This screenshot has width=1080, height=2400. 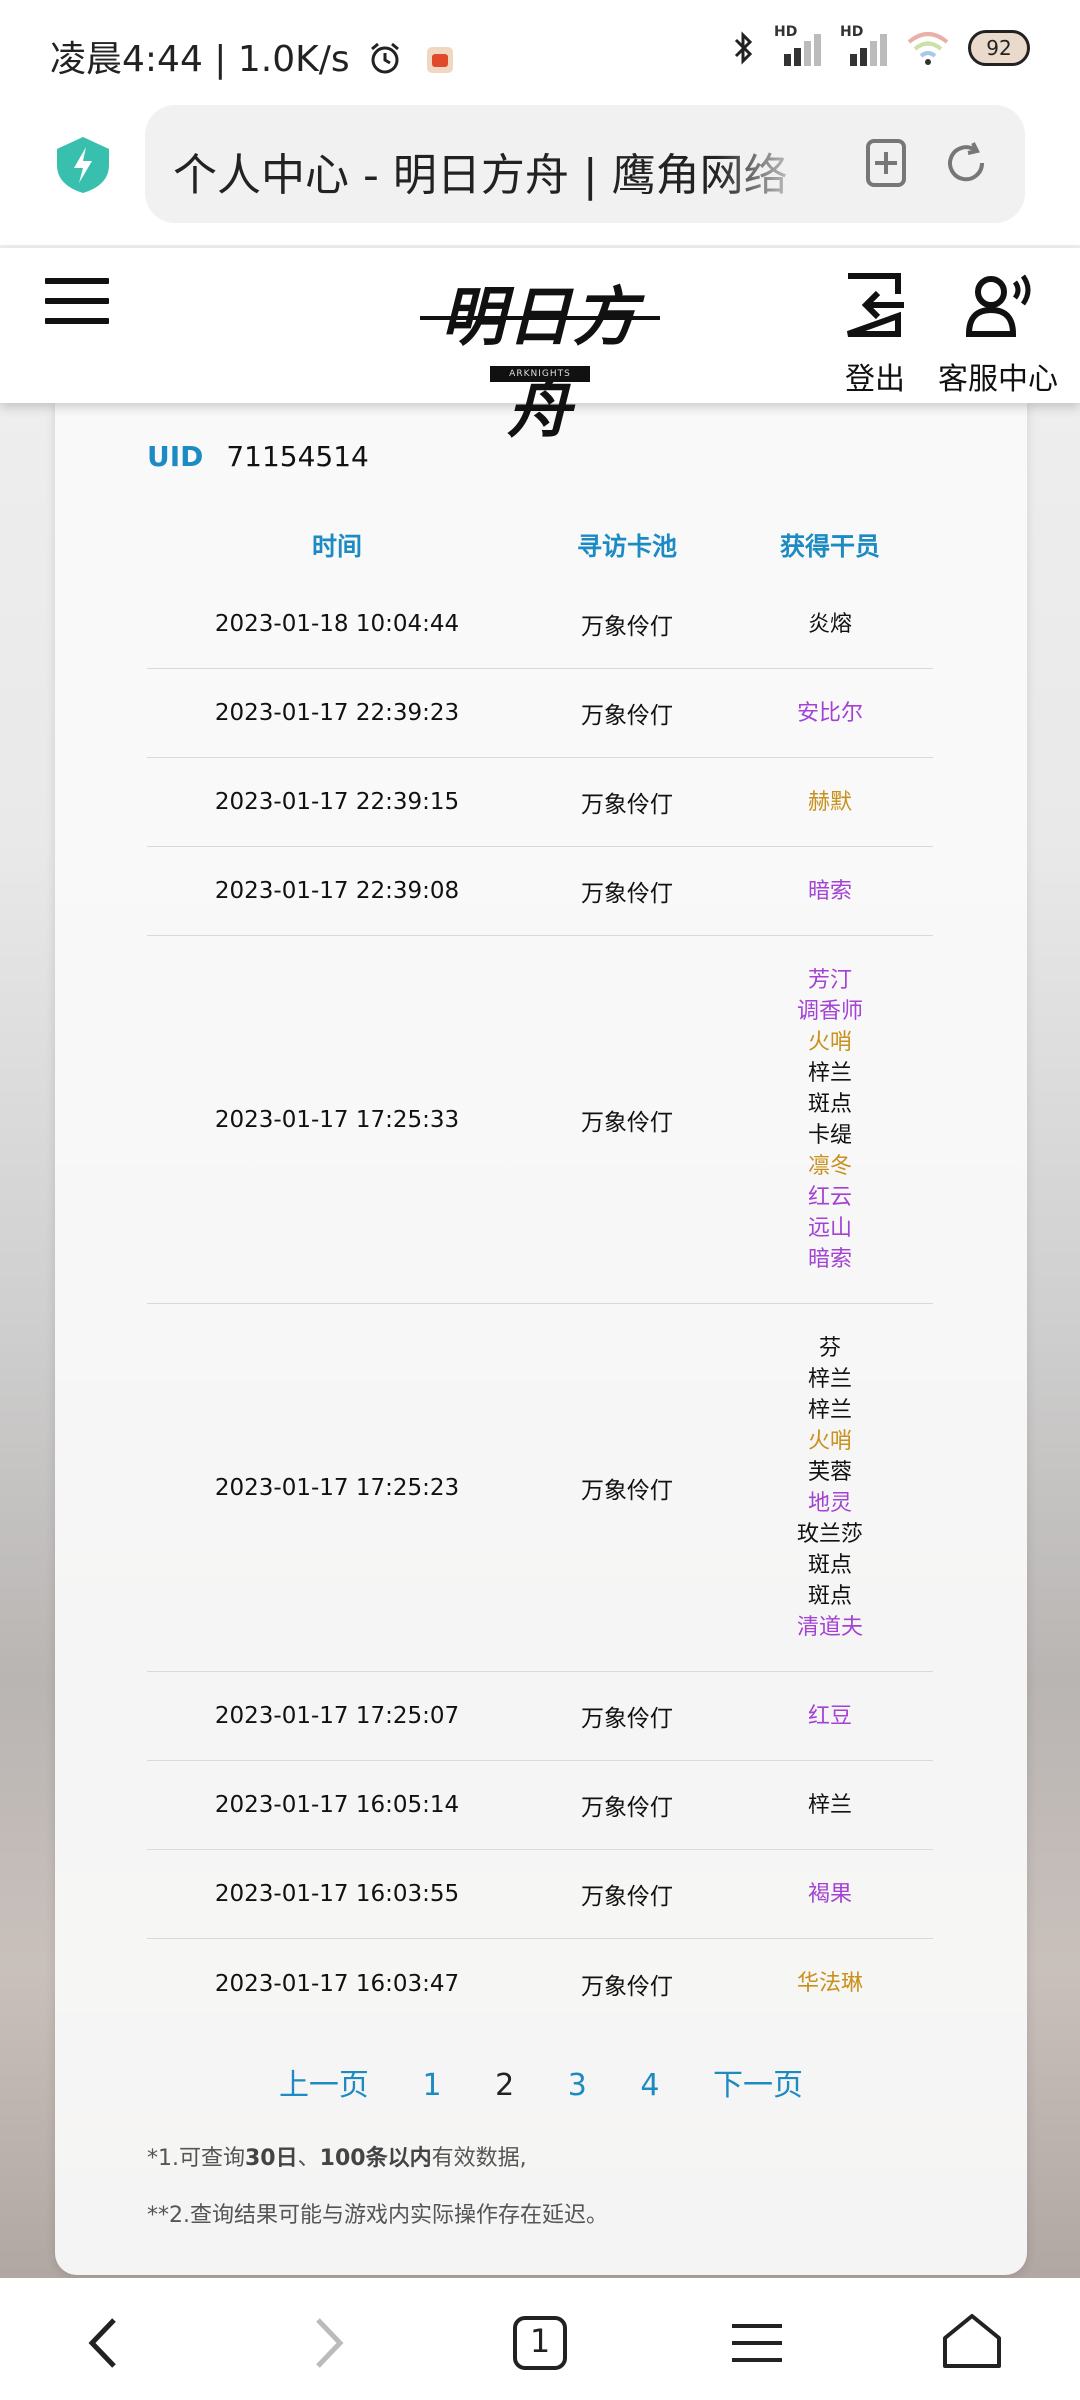 What do you see at coordinates (972, 2343) in the screenshot?
I see `home-icon` at bounding box center [972, 2343].